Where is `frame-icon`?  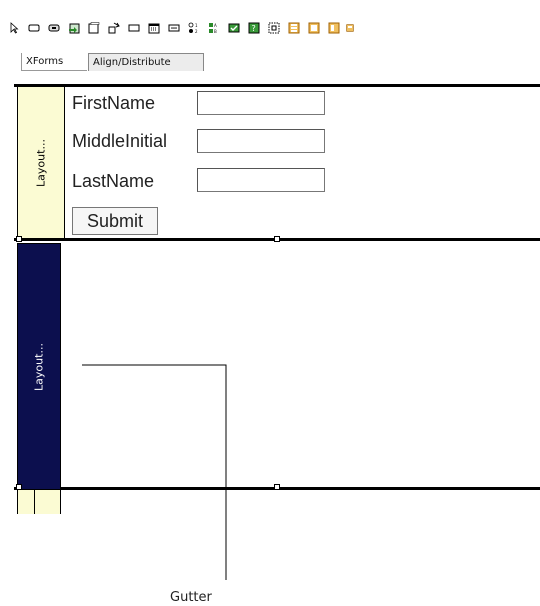 frame-icon is located at coordinates (274, 28).